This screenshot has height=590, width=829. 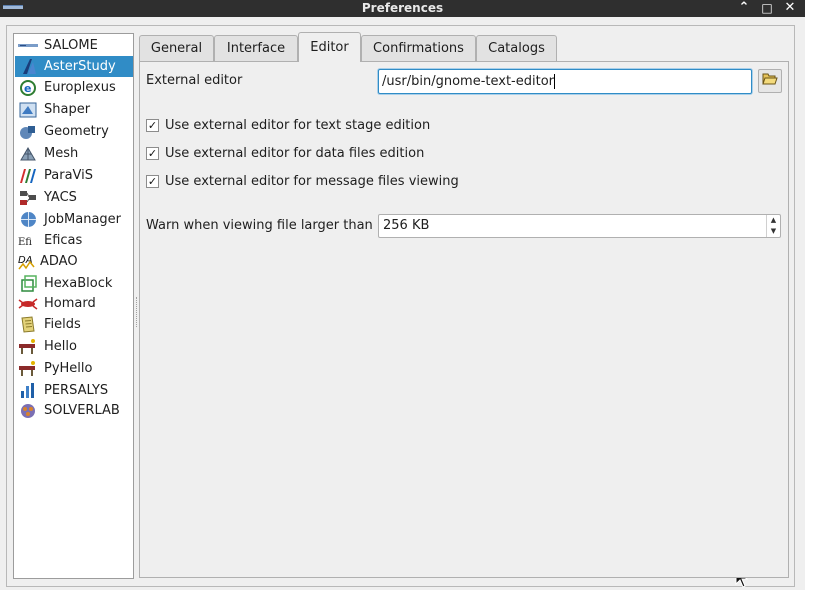 I want to click on module-item-jobmanager: JobManager, so click(x=74, y=219).